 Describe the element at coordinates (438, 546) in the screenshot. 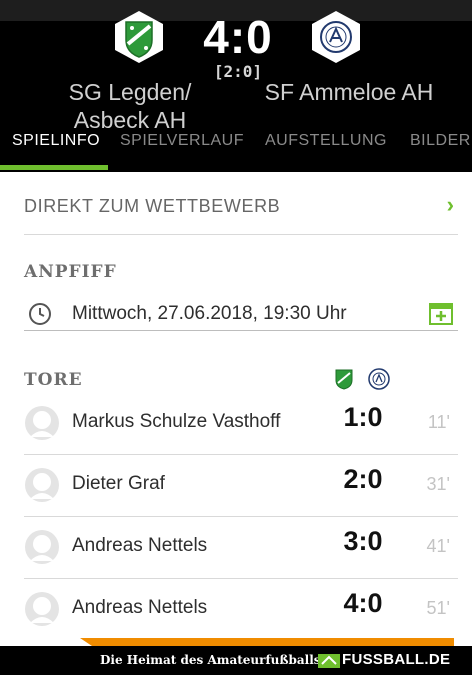

I see `goal-minute: 41'` at that location.